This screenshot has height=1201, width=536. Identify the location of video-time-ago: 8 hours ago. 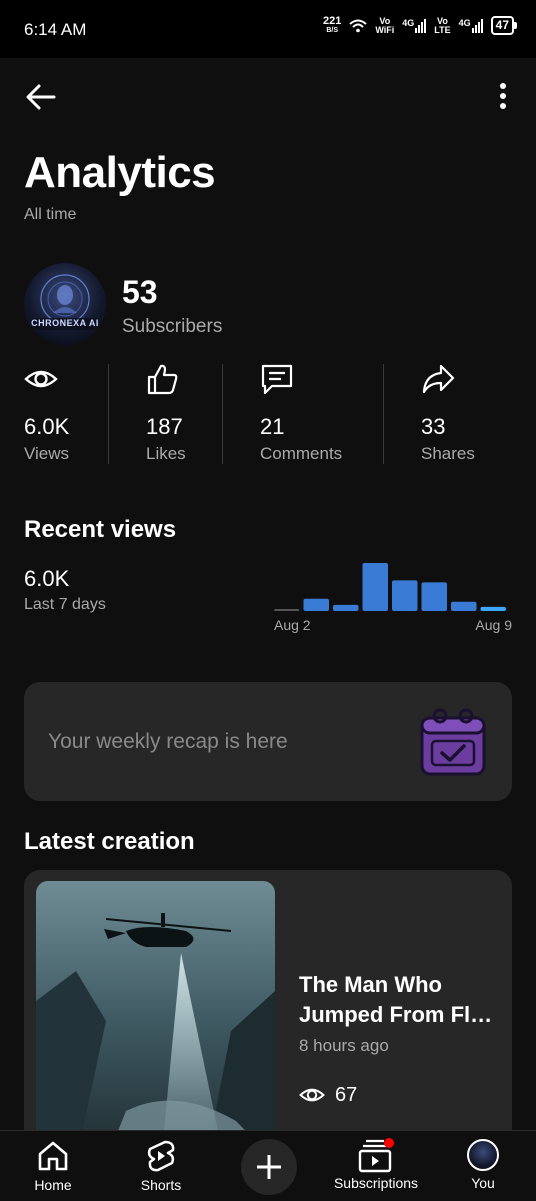
(344, 1045).